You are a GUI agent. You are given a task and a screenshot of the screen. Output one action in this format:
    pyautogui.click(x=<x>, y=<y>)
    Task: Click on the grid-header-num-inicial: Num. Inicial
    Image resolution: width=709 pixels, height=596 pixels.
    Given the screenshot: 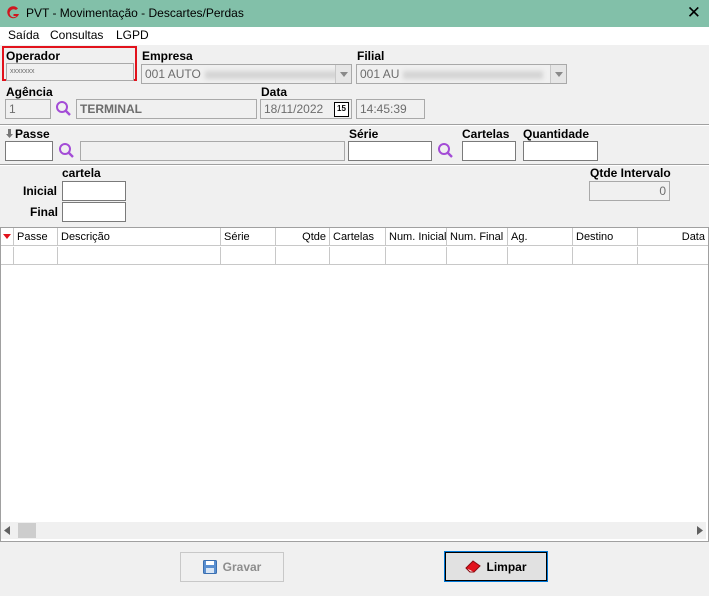 What is the action you would take?
    pyautogui.click(x=416, y=237)
    